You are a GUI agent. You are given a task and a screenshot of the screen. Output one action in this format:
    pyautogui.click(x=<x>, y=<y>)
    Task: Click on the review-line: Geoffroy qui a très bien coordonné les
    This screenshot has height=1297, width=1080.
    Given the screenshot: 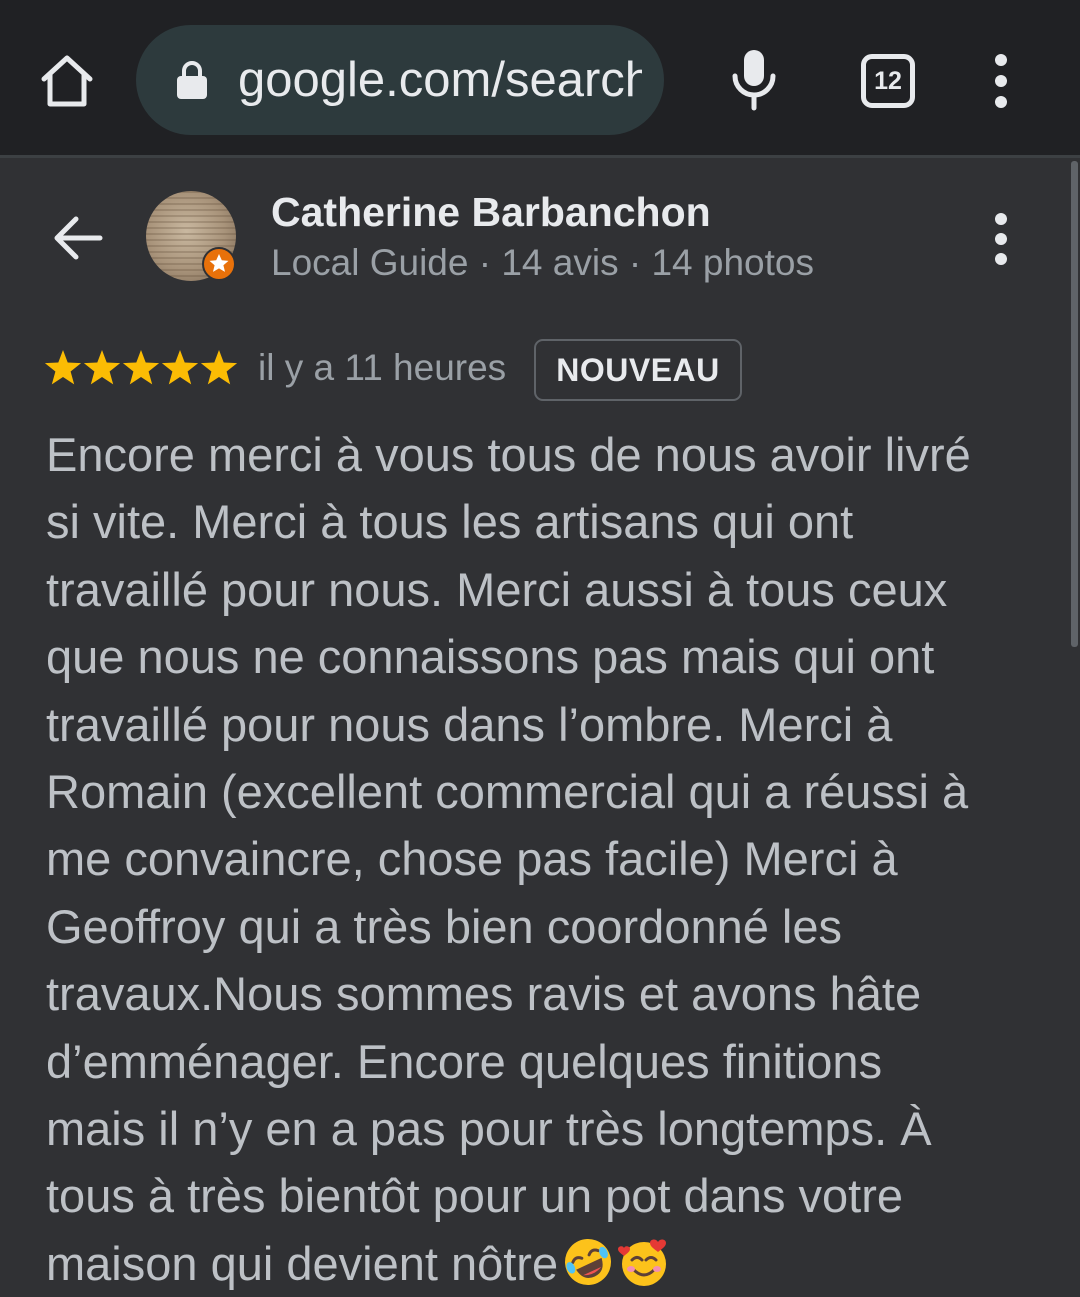 What is the action you would take?
    pyautogui.click(x=444, y=926)
    